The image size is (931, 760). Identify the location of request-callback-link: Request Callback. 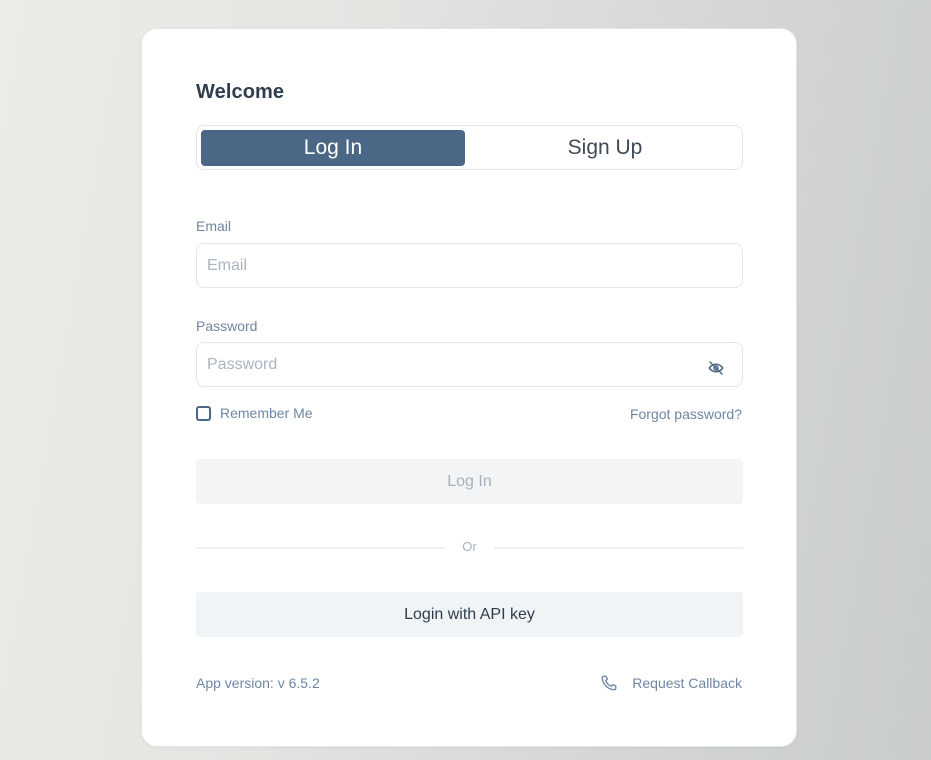
(671, 683).